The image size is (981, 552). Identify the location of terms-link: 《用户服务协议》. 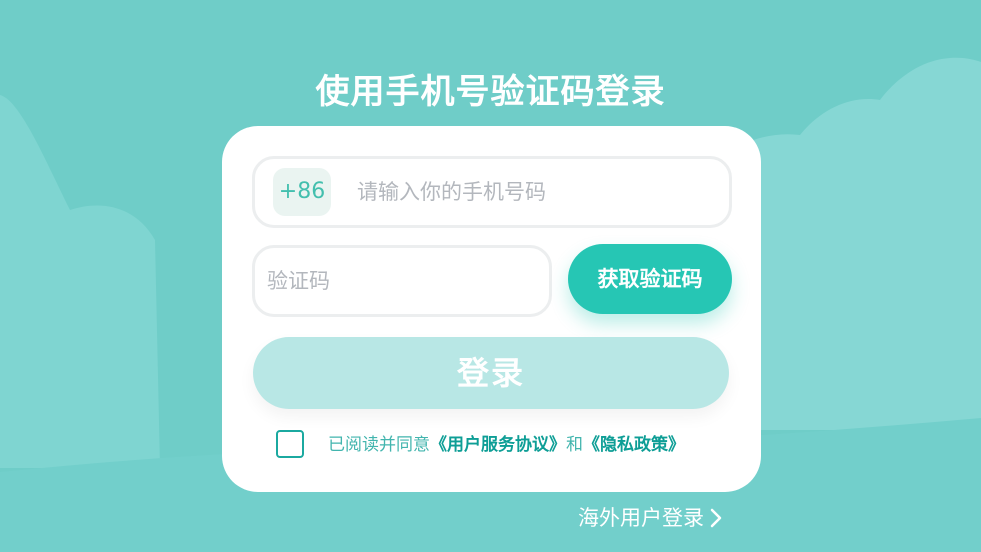
(498, 445).